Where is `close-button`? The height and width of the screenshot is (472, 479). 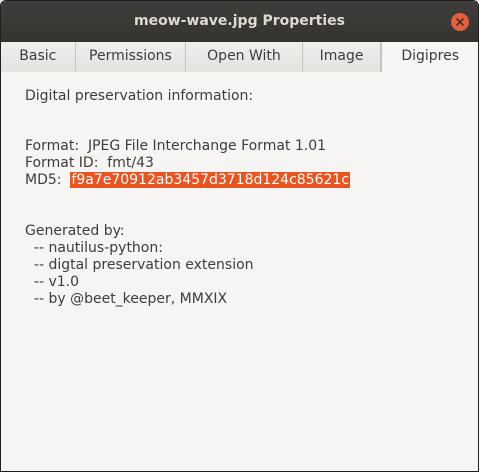 close-button is located at coordinates (460, 22).